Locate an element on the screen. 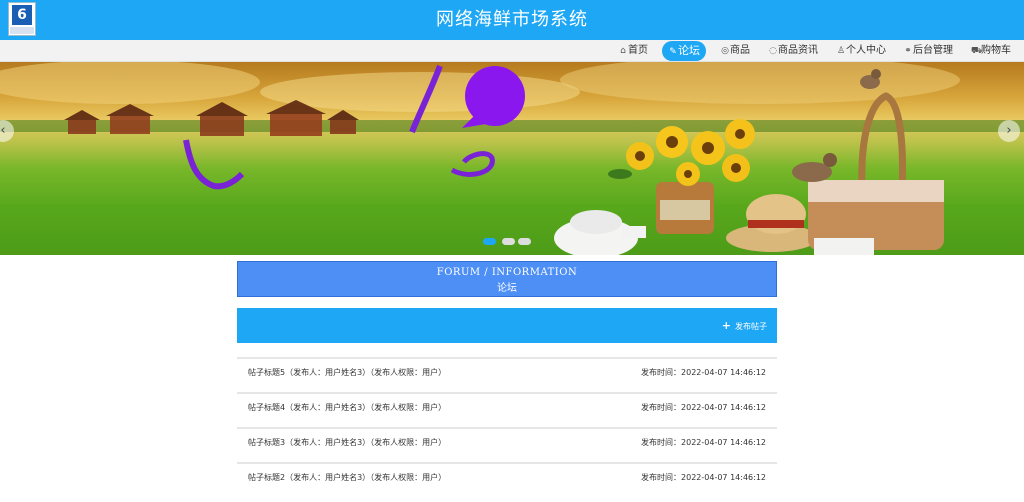 This screenshot has height=502, width=1024. publish-post-button: + 发布帖子 is located at coordinates (744, 326).